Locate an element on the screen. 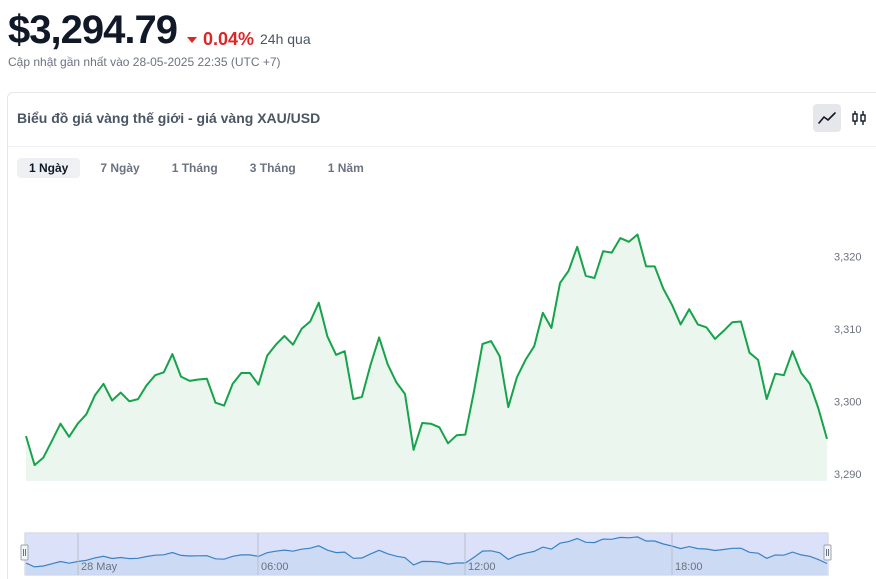 This screenshot has width=876, height=579. navigator-time-label: 18:00 is located at coordinates (689, 567).